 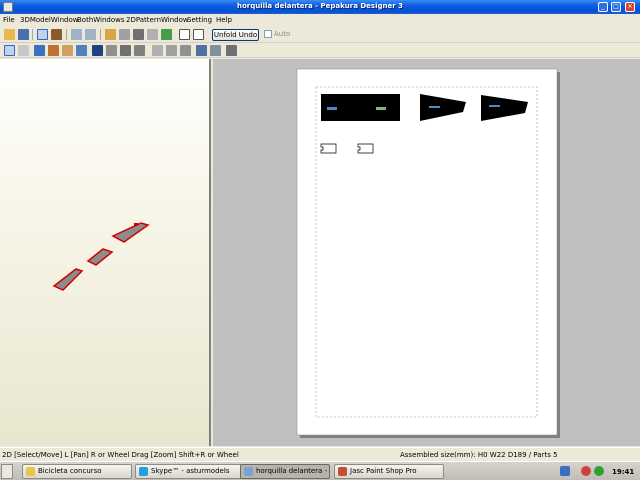 What do you see at coordinates (235, 35) in the screenshot?
I see `unfold-undo-button: Unfold Undo` at bounding box center [235, 35].